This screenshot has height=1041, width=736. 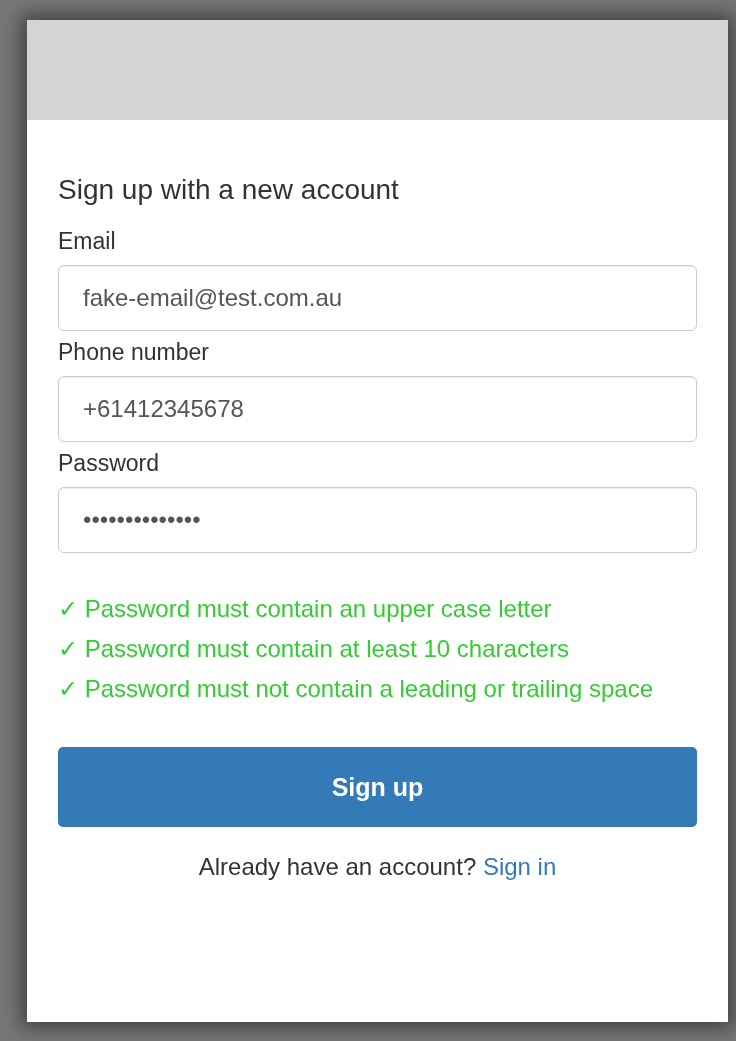 I want to click on footer-prompt: Already have an account?, so click(x=337, y=866).